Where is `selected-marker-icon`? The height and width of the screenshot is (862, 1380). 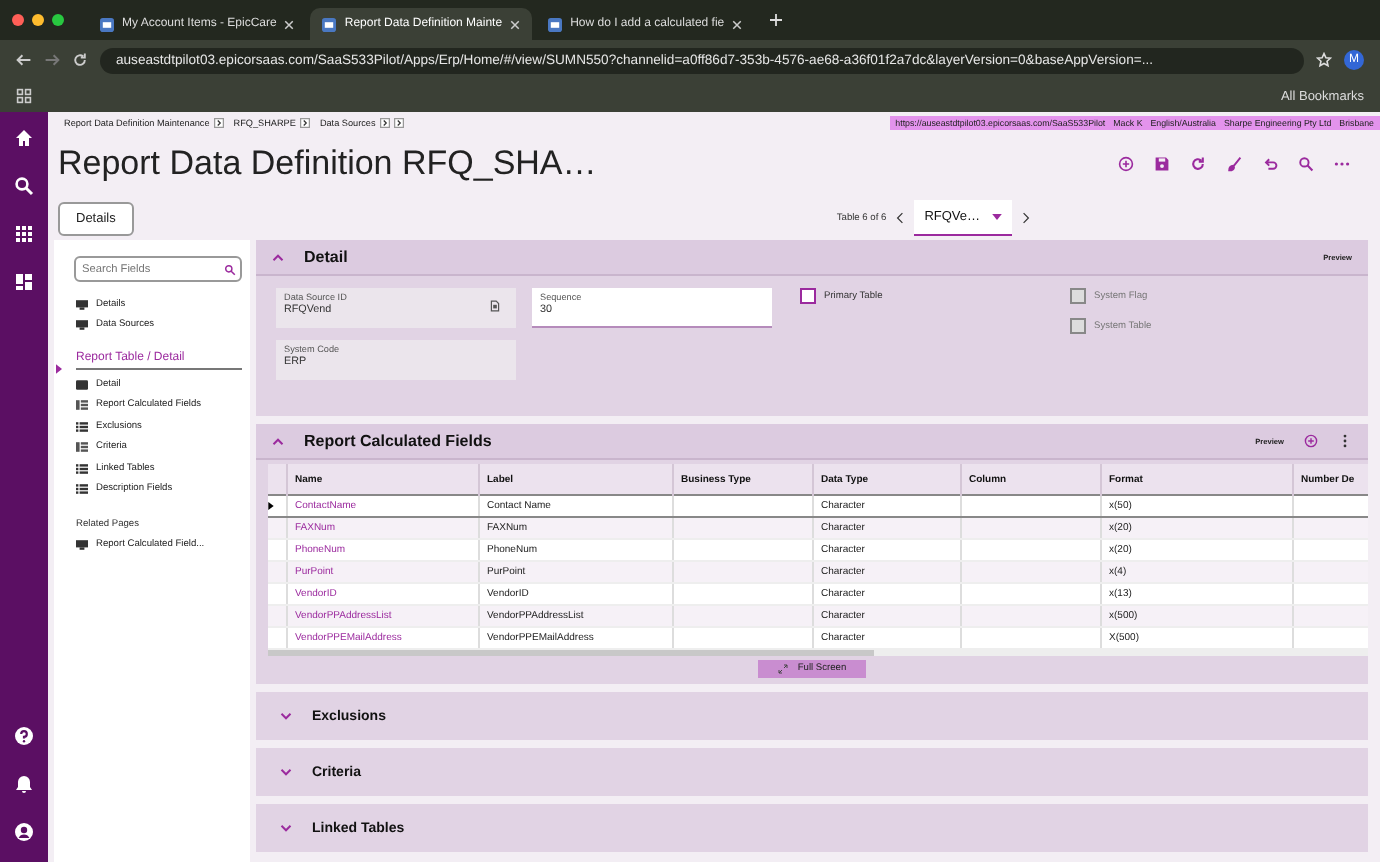
selected-marker-icon is located at coordinates (59, 369).